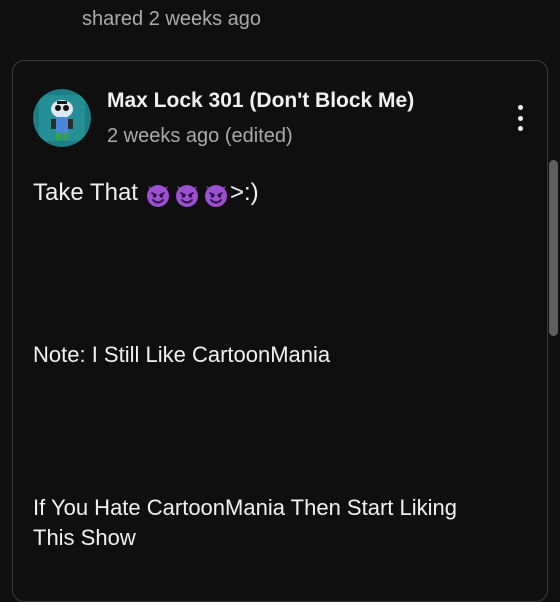 The image size is (560, 602). Describe the element at coordinates (244, 192) in the screenshot. I see `post-text-suffix: >:)` at that location.